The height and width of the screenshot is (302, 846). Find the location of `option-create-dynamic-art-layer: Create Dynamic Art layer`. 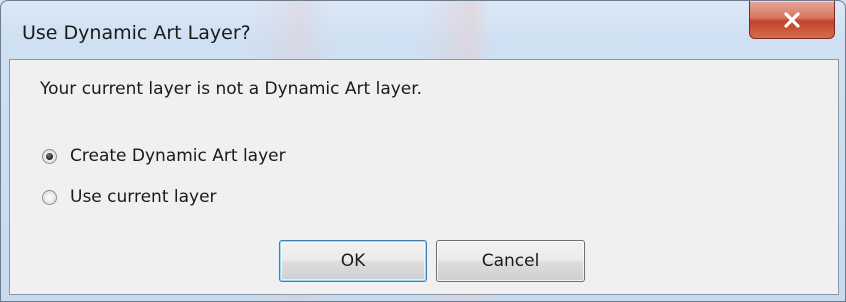

option-create-dynamic-art-layer: Create Dynamic Art layer is located at coordinates (164, 156).